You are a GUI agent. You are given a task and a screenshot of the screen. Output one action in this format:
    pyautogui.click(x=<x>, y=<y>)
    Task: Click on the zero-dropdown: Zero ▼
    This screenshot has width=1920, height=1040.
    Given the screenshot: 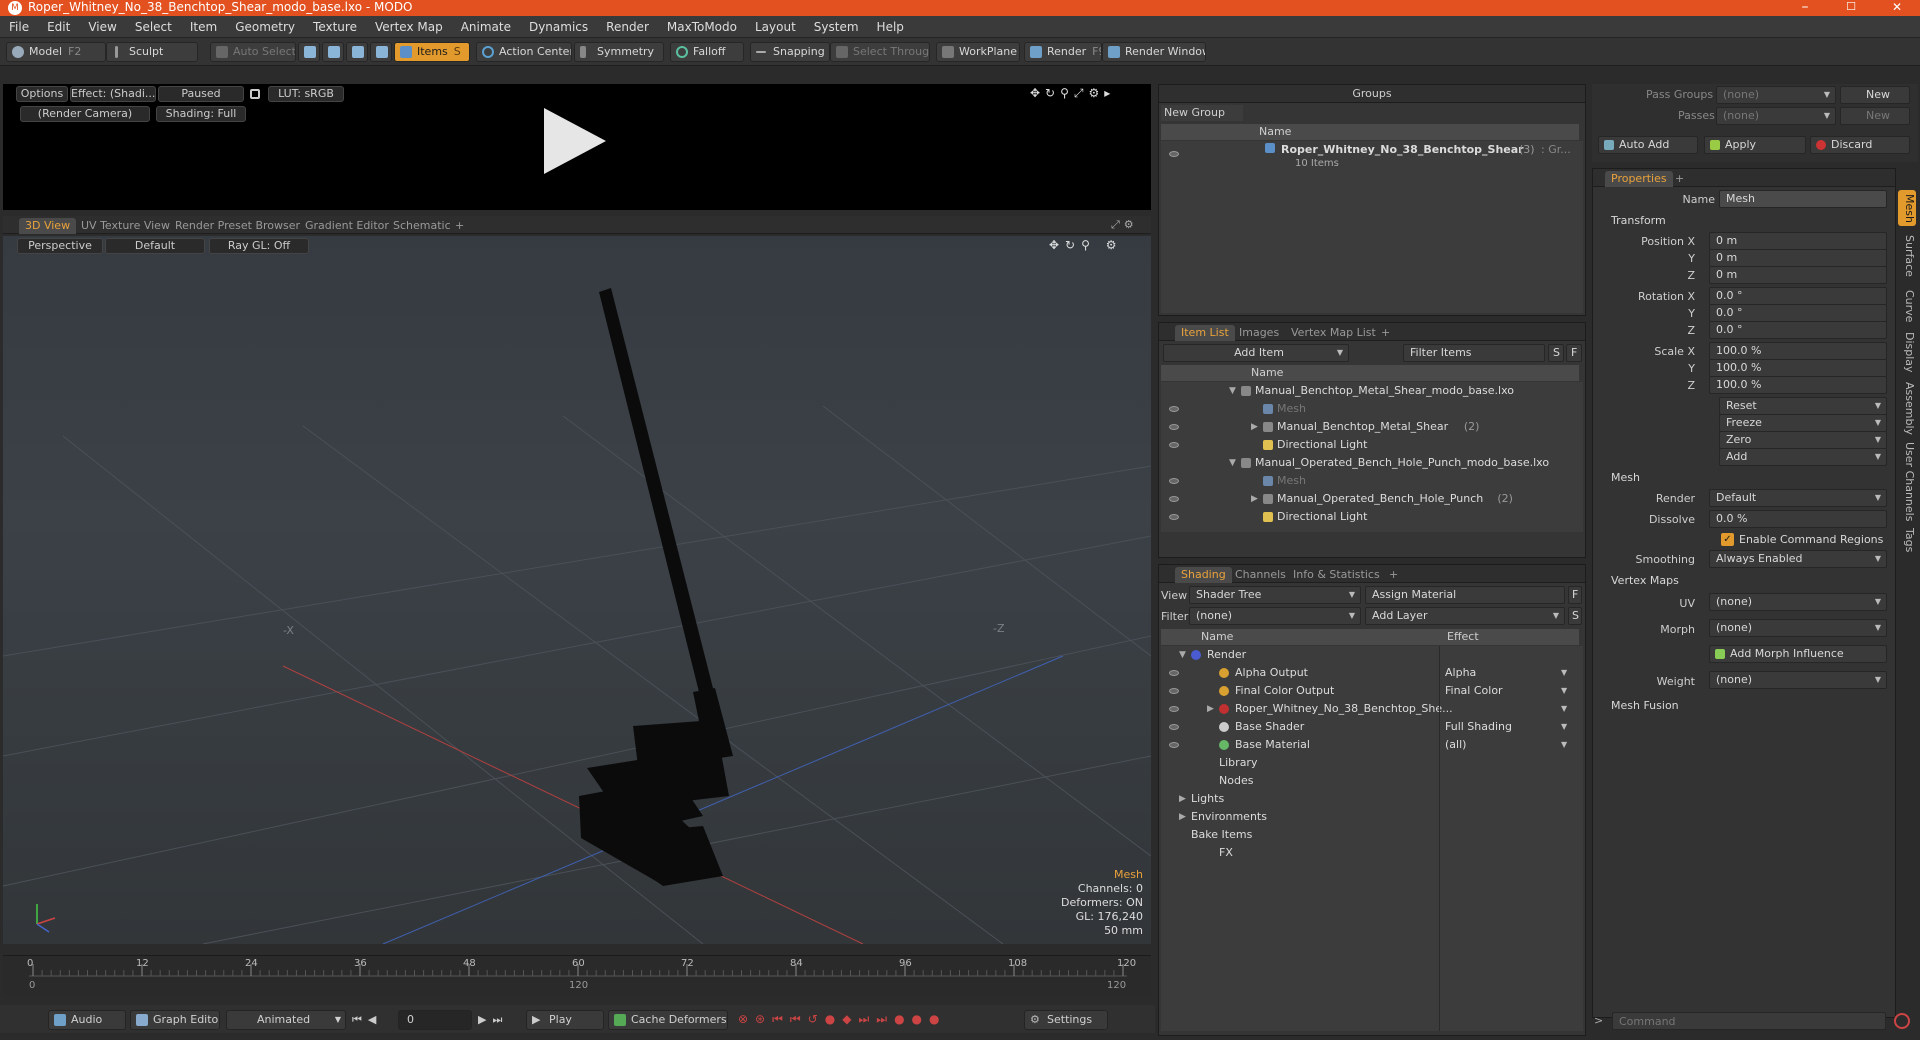 What is the action you would take?
    pyautogui.click(x=1803, y=440)
    